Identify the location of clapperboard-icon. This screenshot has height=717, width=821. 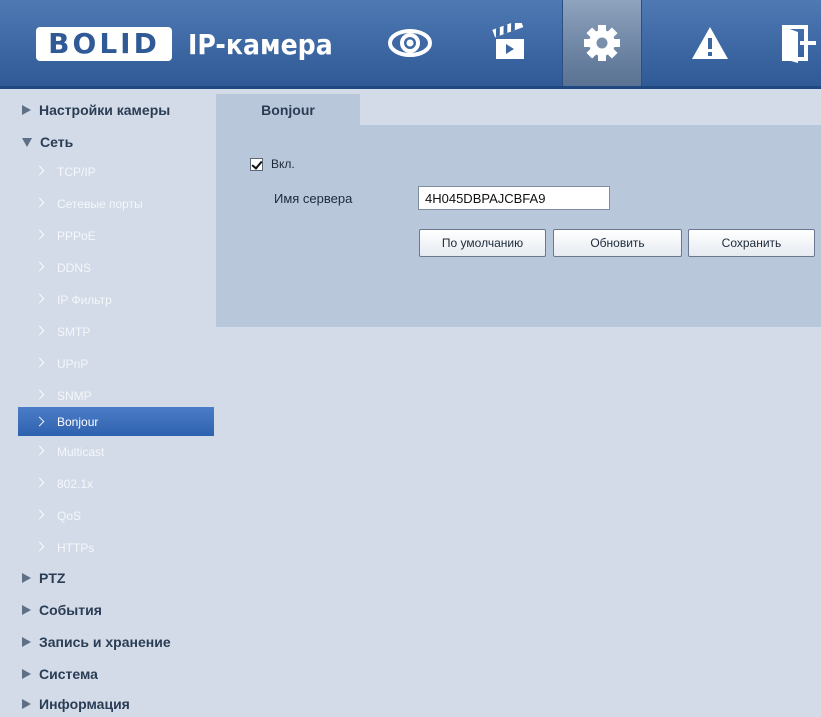
(508, 41).